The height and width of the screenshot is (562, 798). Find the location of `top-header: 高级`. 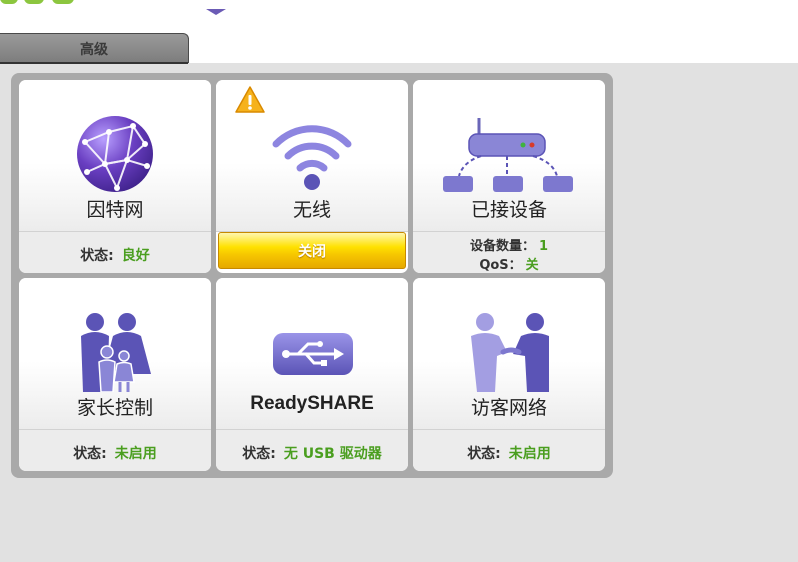

top-header: 高级 is located at coordinates (399, 32).